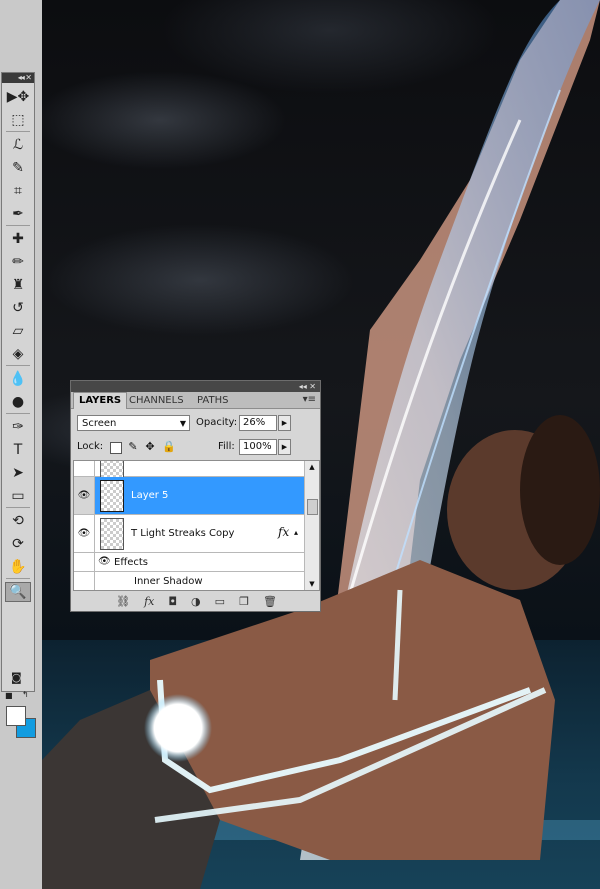 This screenshot has width=600, height=889. Describe the element at coordinates (18, 191) in the screenshot. I see `crop-tool-icon: ⌗` at that location.